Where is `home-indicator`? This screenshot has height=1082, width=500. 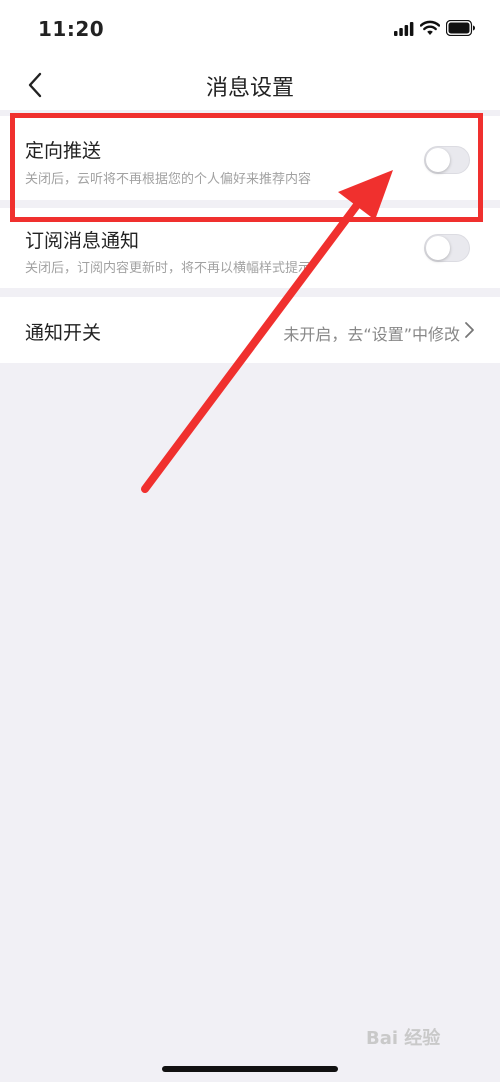
home-indicator is located at coordinates (250, 1069).